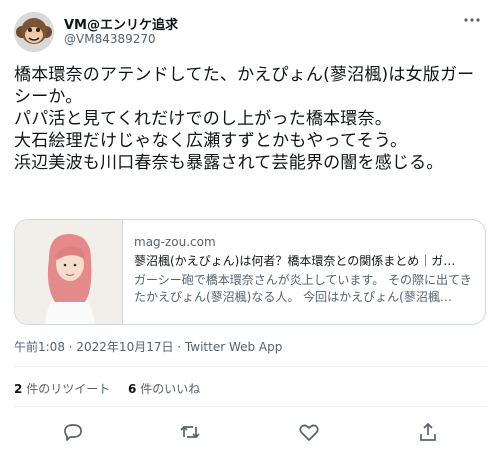  I want to click on retweets-stat: 2 件のリツイート, so click(62, 389).